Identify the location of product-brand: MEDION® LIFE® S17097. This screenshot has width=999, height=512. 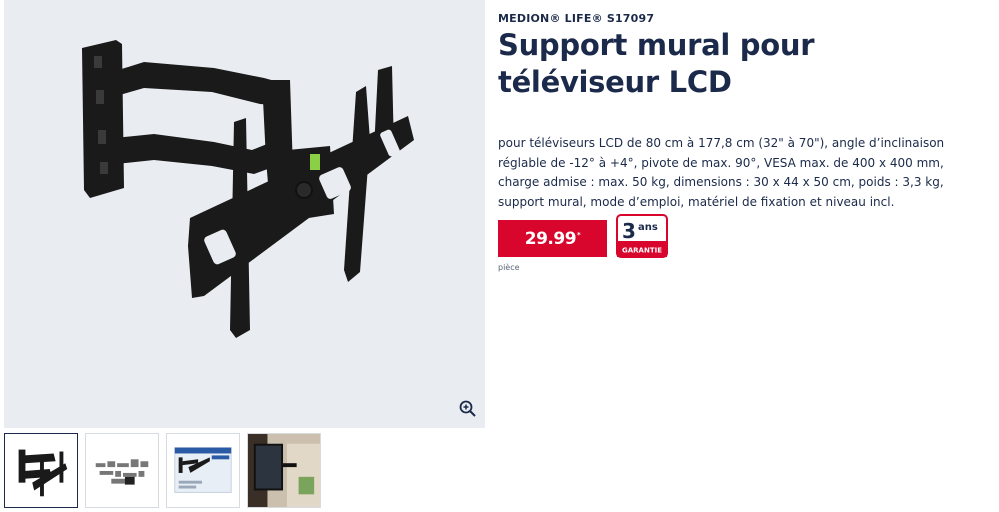
(576, 18).